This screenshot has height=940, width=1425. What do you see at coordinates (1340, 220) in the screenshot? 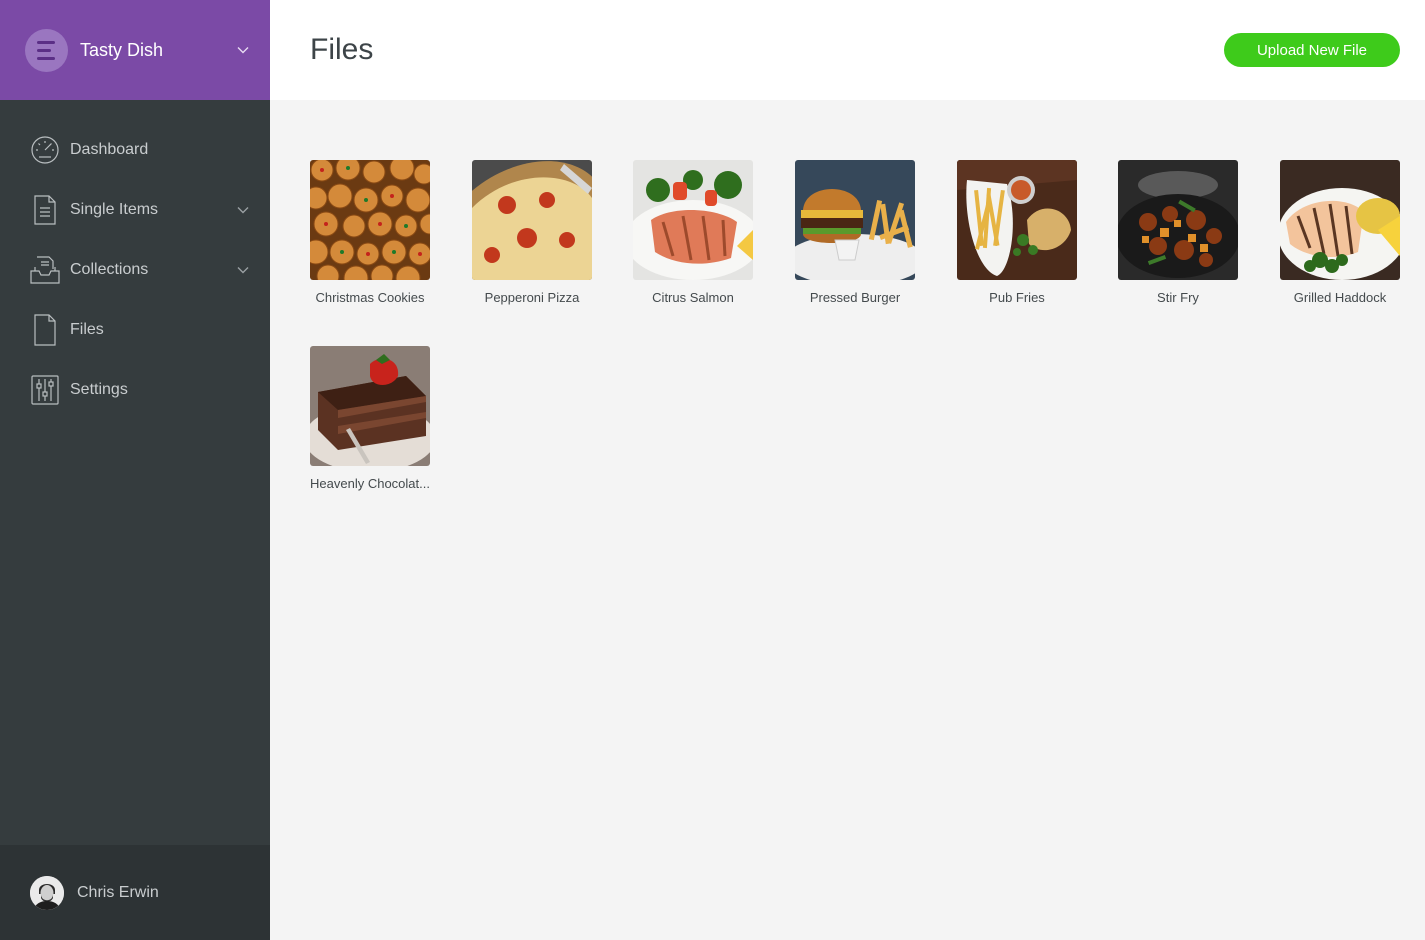
I see `file-thumbnail-haddock` at bounding box center [1340, 220].